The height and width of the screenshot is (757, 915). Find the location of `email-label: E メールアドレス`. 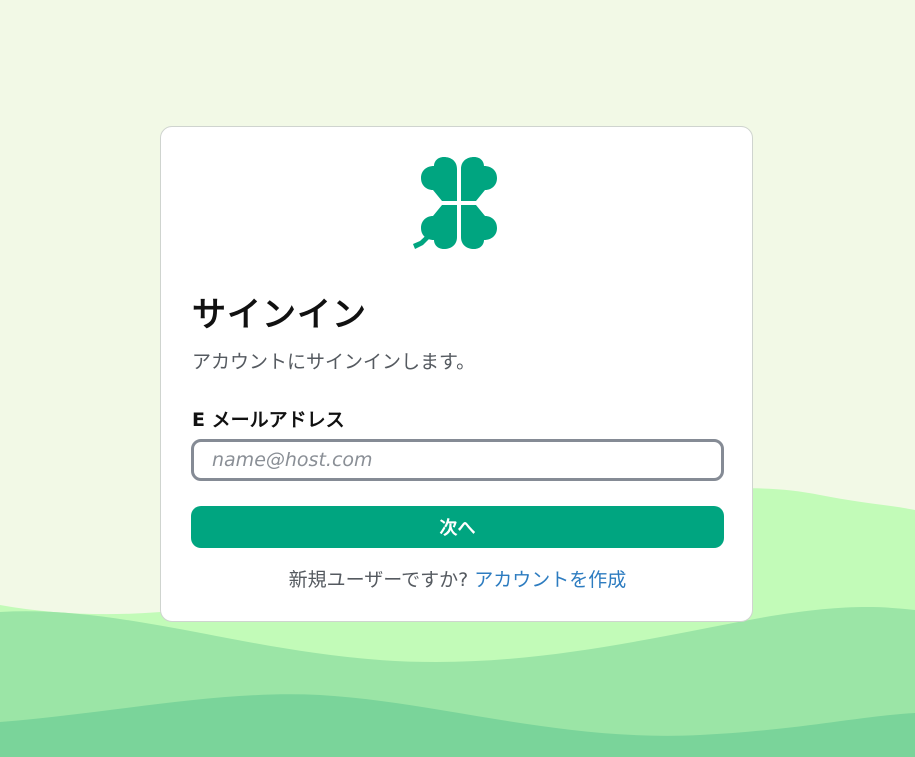

email-label: E メールアドレス is located at coordinates (268, 420).